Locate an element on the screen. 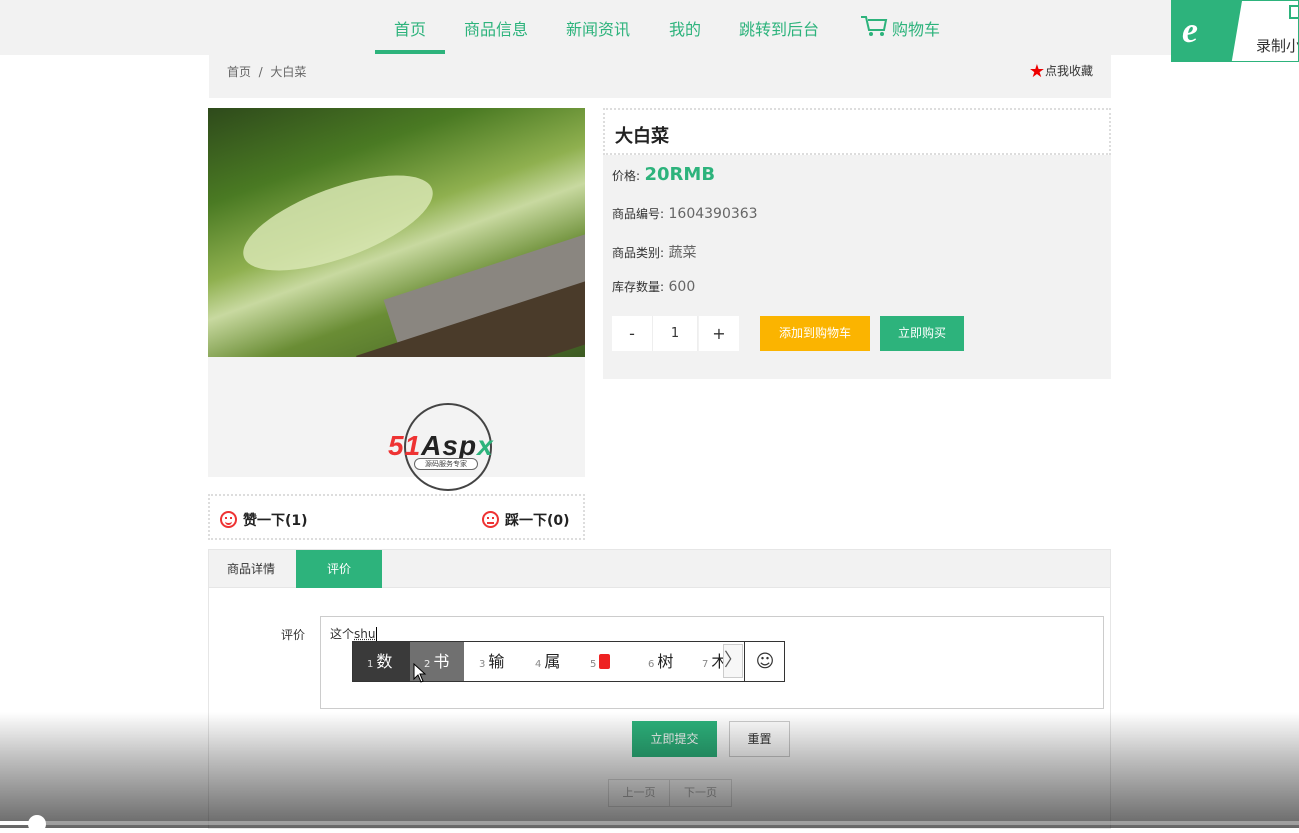 Image resolution: width=1299 pixels, height=833 pixels. recorder-box-icon is located at coordinates (1293, 12).